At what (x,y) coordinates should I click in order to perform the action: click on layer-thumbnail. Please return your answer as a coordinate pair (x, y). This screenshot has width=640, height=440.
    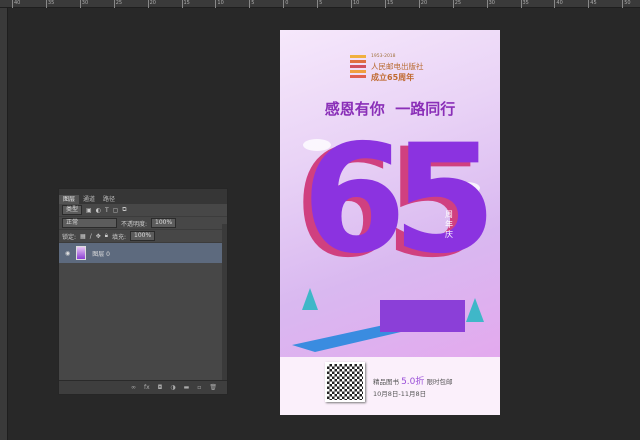
    Looking at the image, I should click on (81, 253).